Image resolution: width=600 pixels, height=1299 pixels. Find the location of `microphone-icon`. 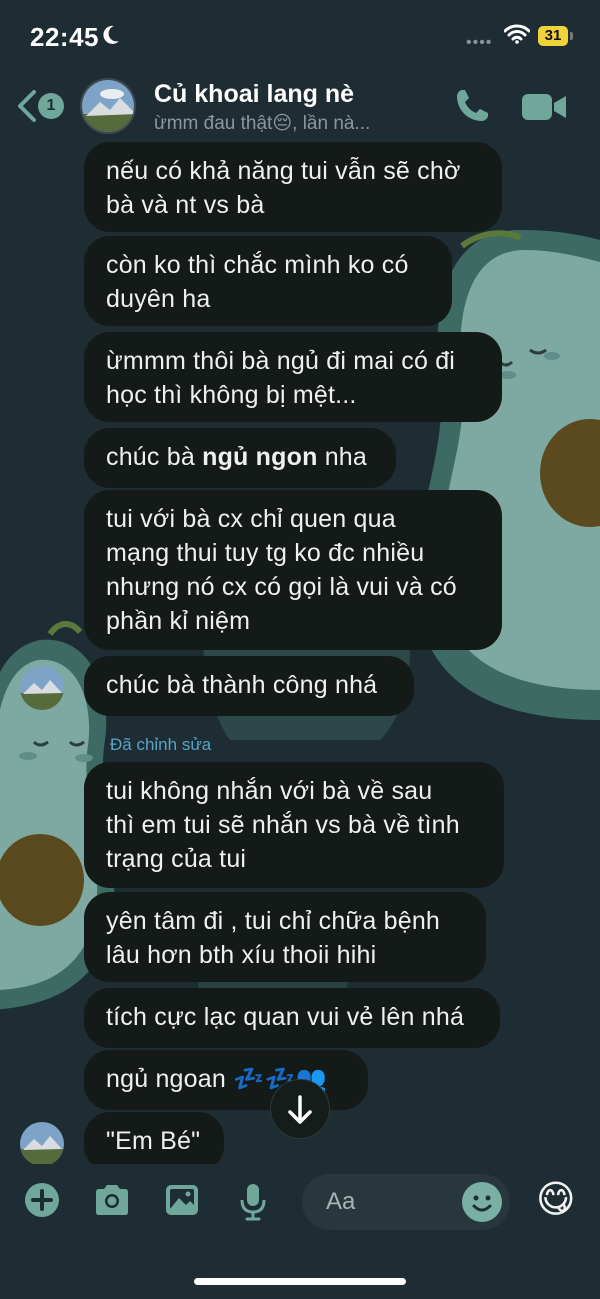

microphone-icon is located at coordinates (253, 1202).